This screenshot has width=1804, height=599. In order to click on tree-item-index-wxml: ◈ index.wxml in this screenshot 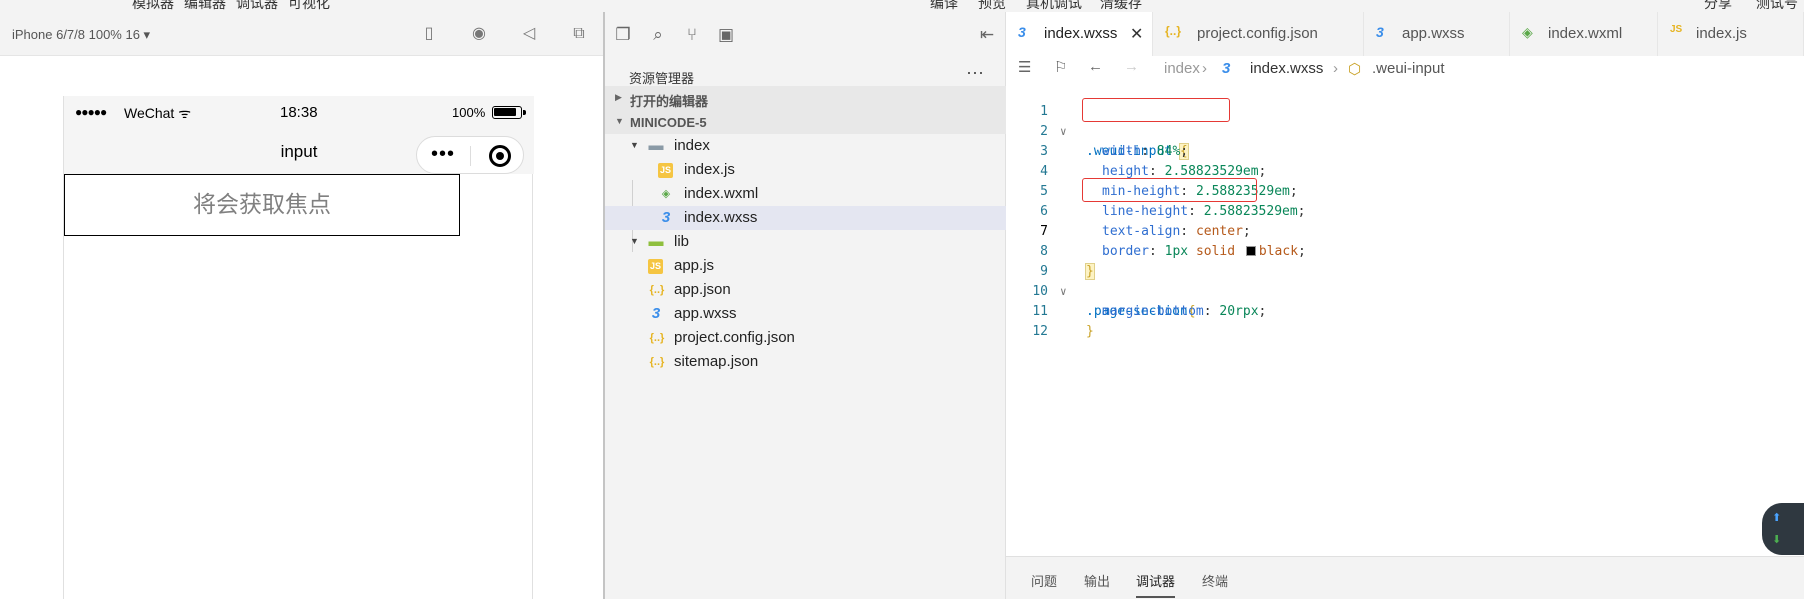, I will do `click(805, 194)`.